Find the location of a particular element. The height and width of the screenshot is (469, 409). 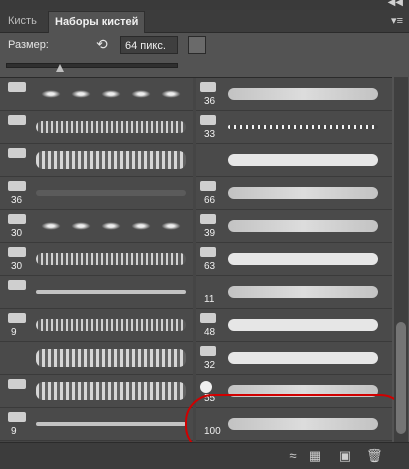

brush-row: 30 39 is located at coordinates (196, 226).